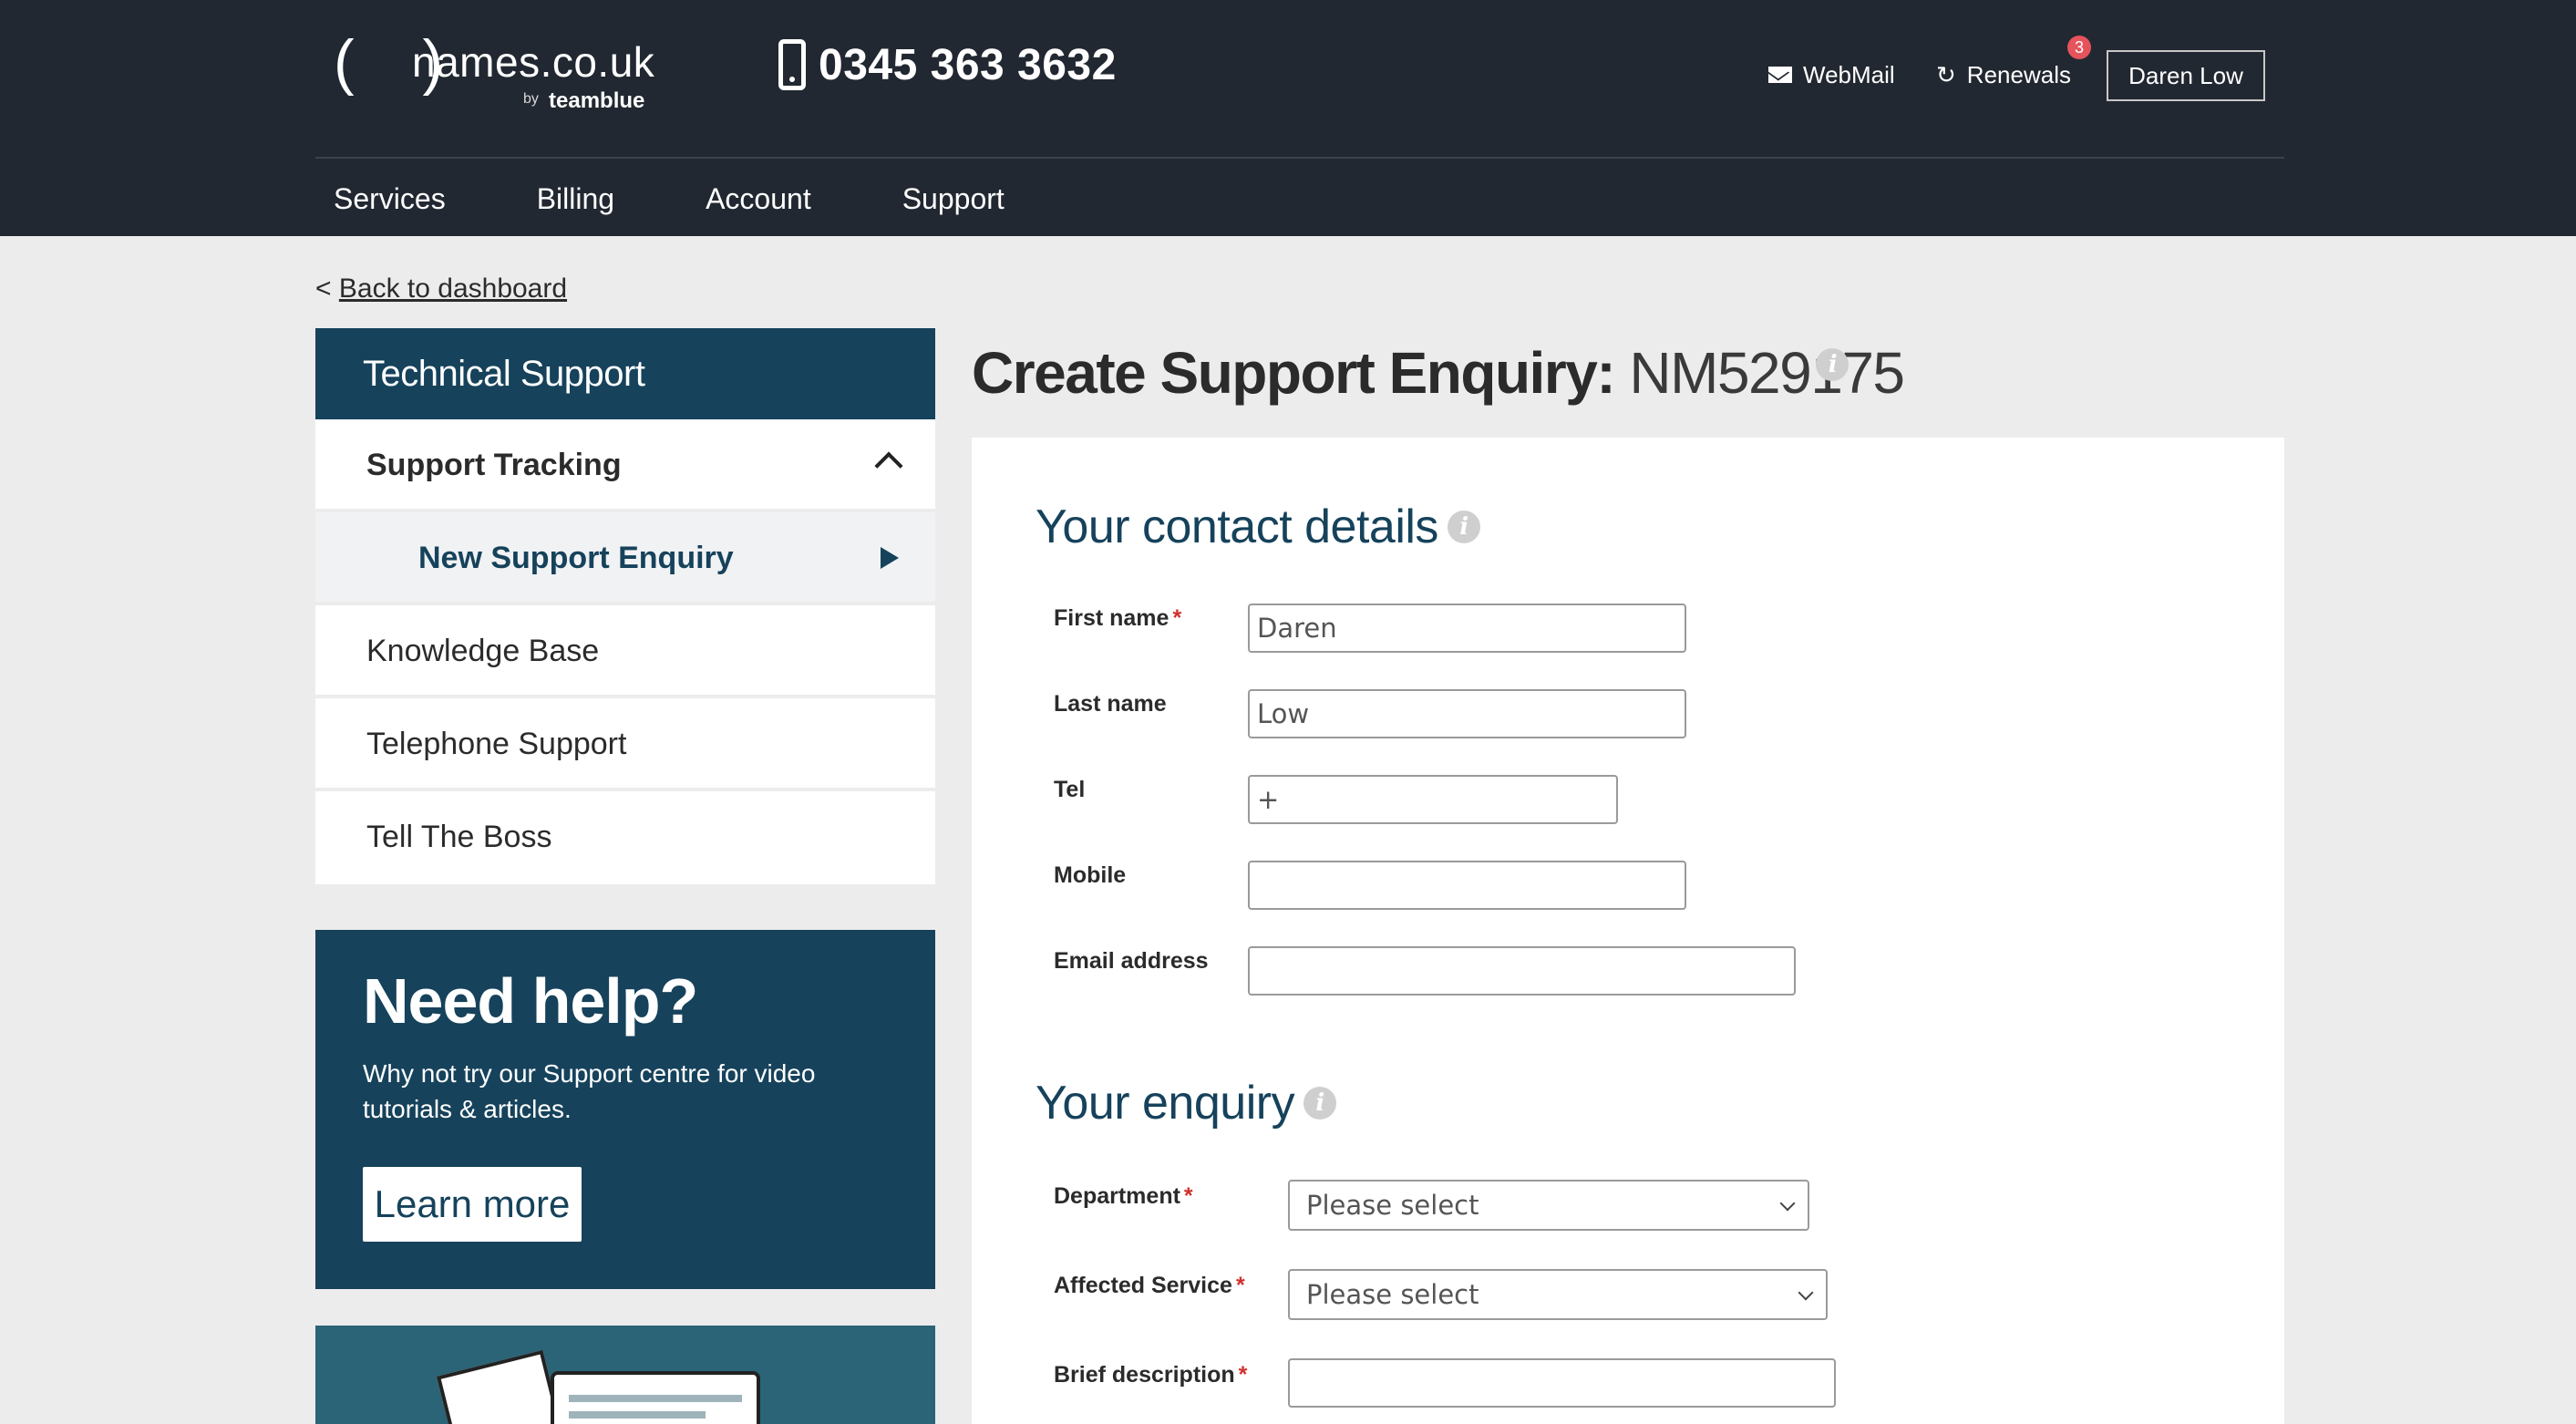  What do you see at coordinates (473, 1204) in the screenshot?
I see `learn-more-button: Learn more` at bounding box center [473, 1204].